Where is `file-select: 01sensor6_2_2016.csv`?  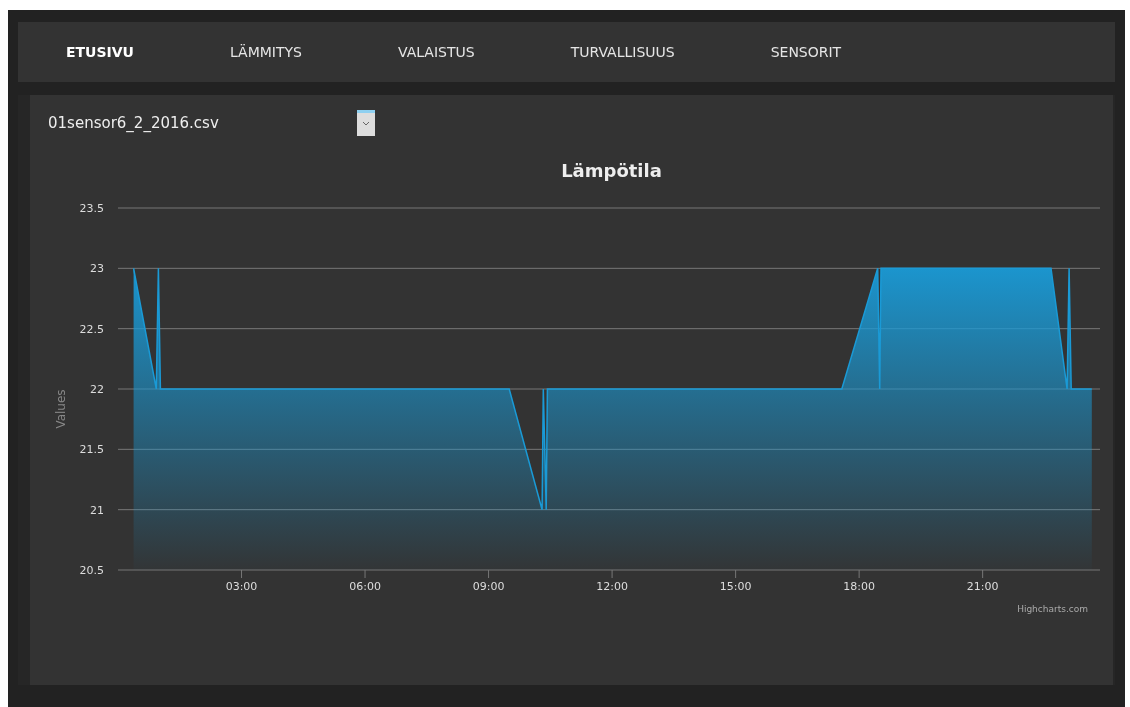 file-select: 01sensor6_2_2016.csv is located at coordinates (211, 122).